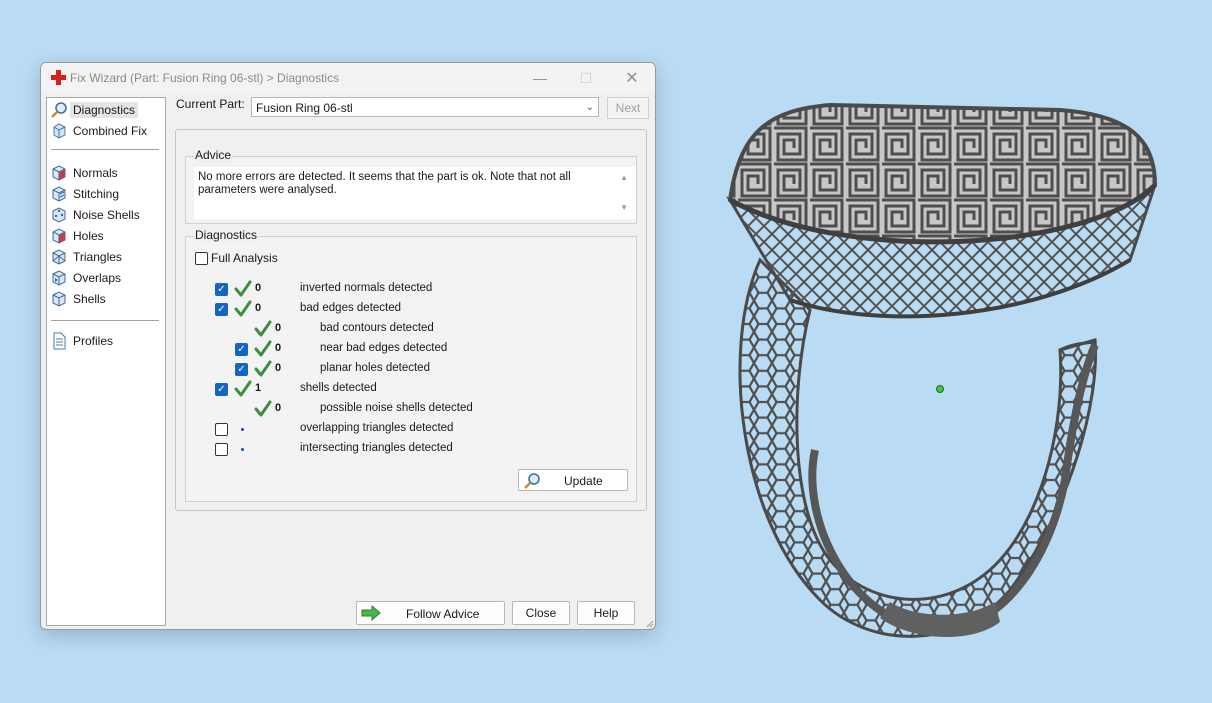 The width and height of the screenshot is (1212, 703). Describe the element at coordinates (97, 278) in the screenshot. I see `sidebar-item-label: Overlaps` at that location.